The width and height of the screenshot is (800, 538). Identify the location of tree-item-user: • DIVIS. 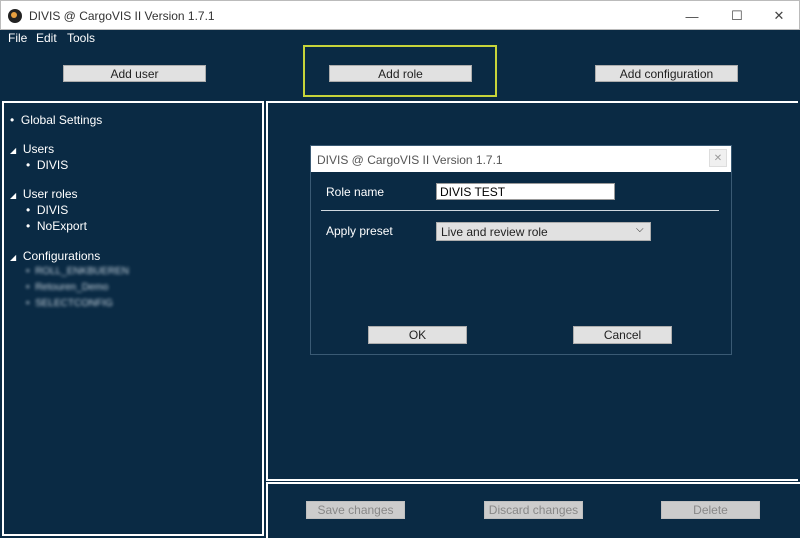
(47, 165).